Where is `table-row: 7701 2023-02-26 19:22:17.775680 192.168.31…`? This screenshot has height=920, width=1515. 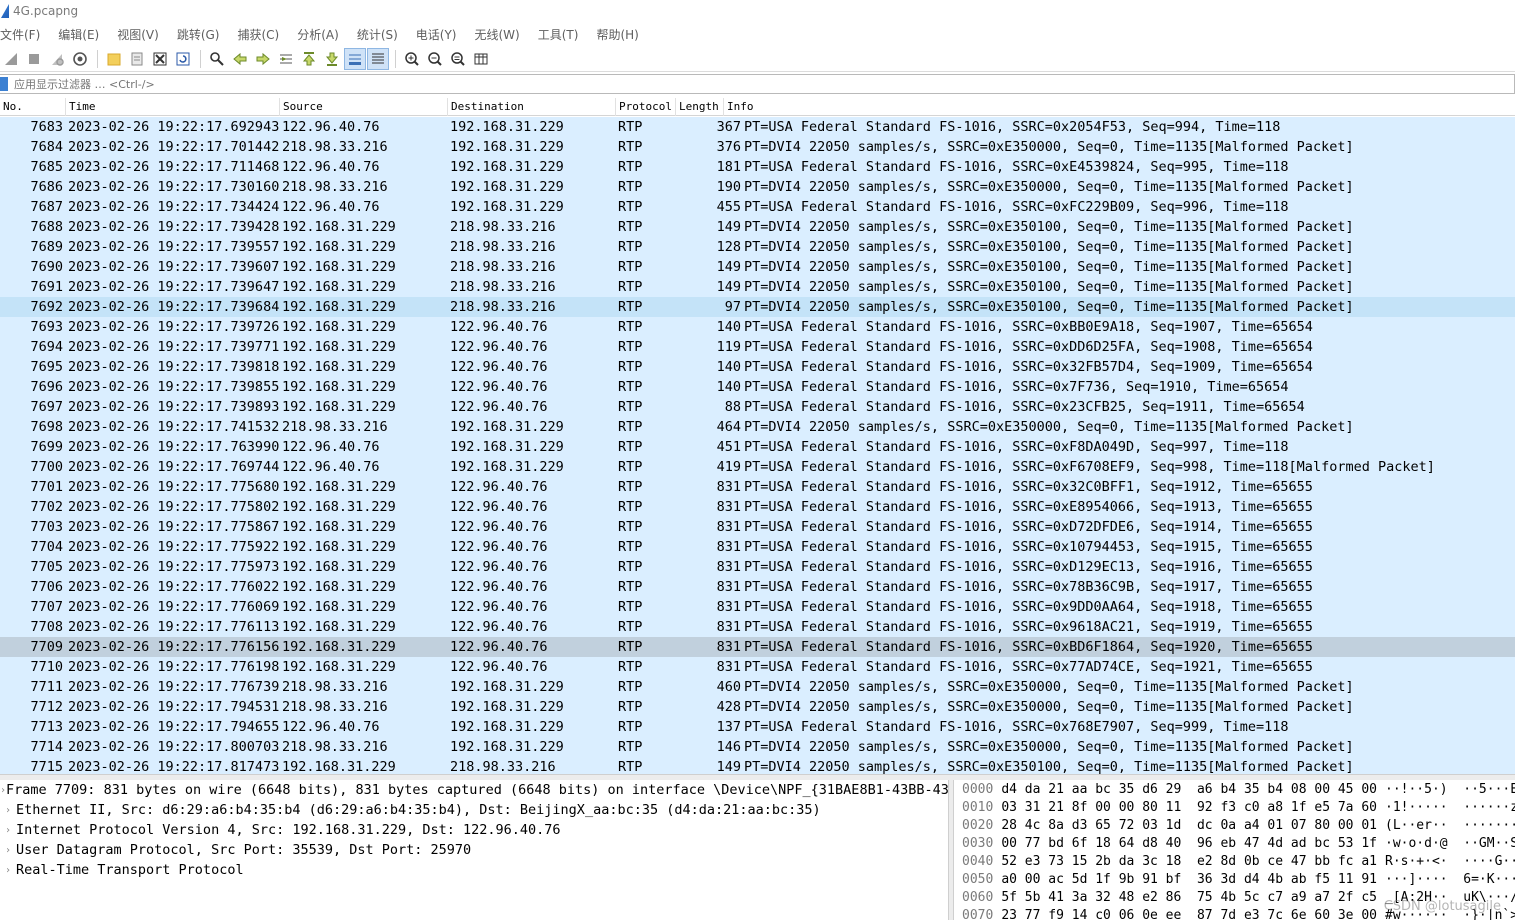
table-row: 7701 2023-02-26 19:22:17.775680 192.168.31… is located at coordinates (757, 487).